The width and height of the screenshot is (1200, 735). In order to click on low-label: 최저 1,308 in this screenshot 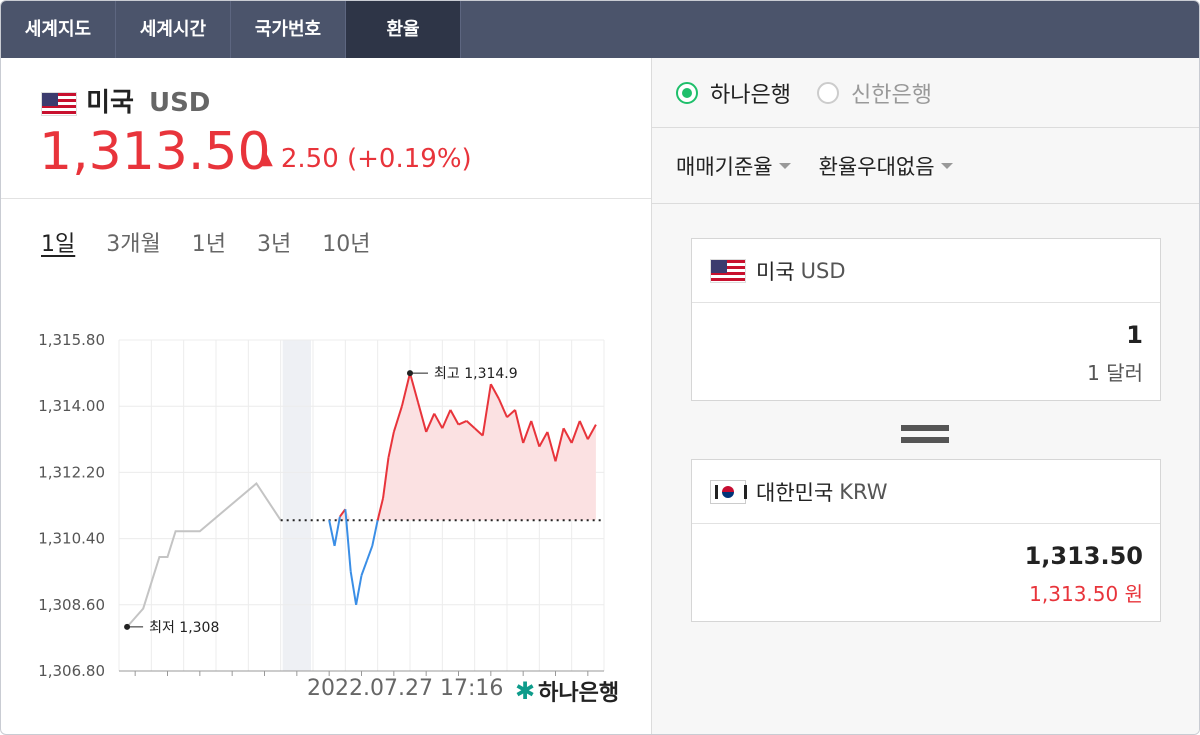, I will do `click(184, 628)`.